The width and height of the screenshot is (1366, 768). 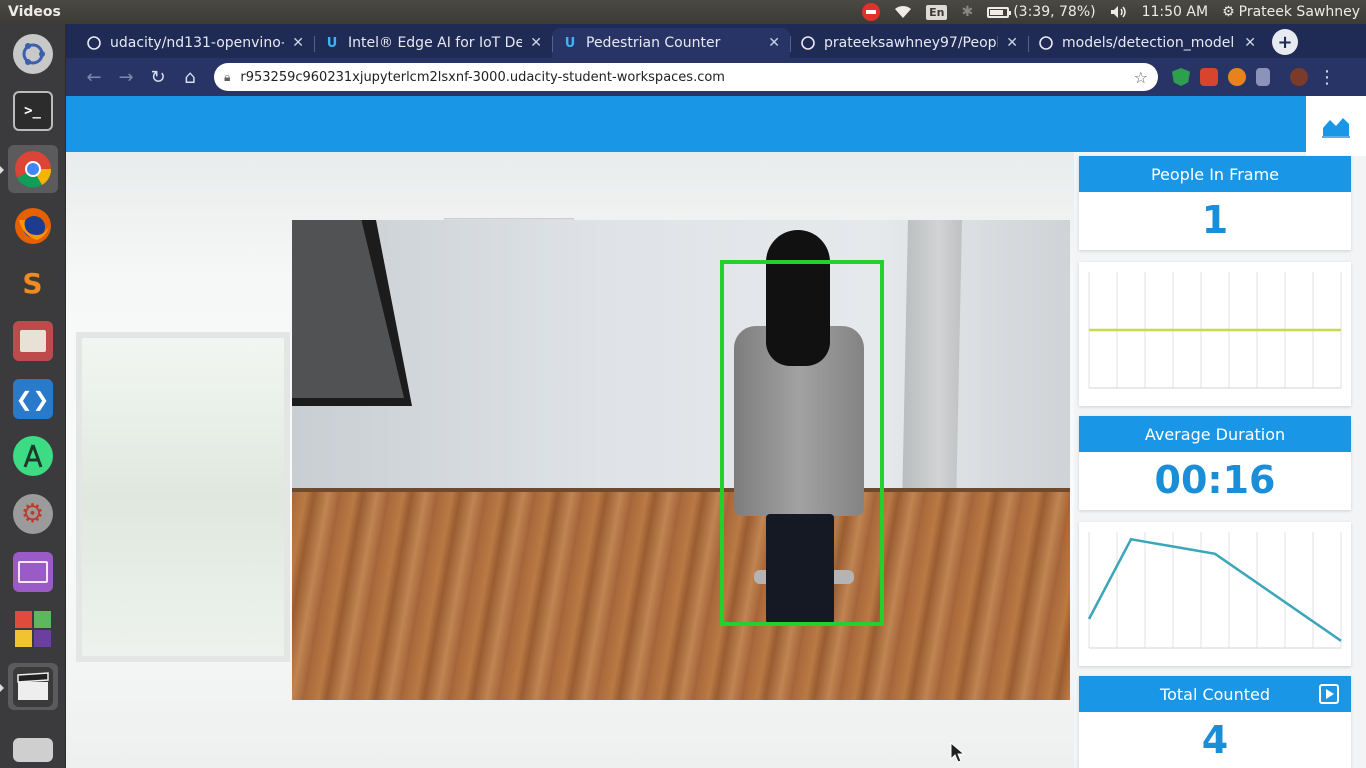 I want to click on duration-chart-series-line, so click(x=1214, y=589).